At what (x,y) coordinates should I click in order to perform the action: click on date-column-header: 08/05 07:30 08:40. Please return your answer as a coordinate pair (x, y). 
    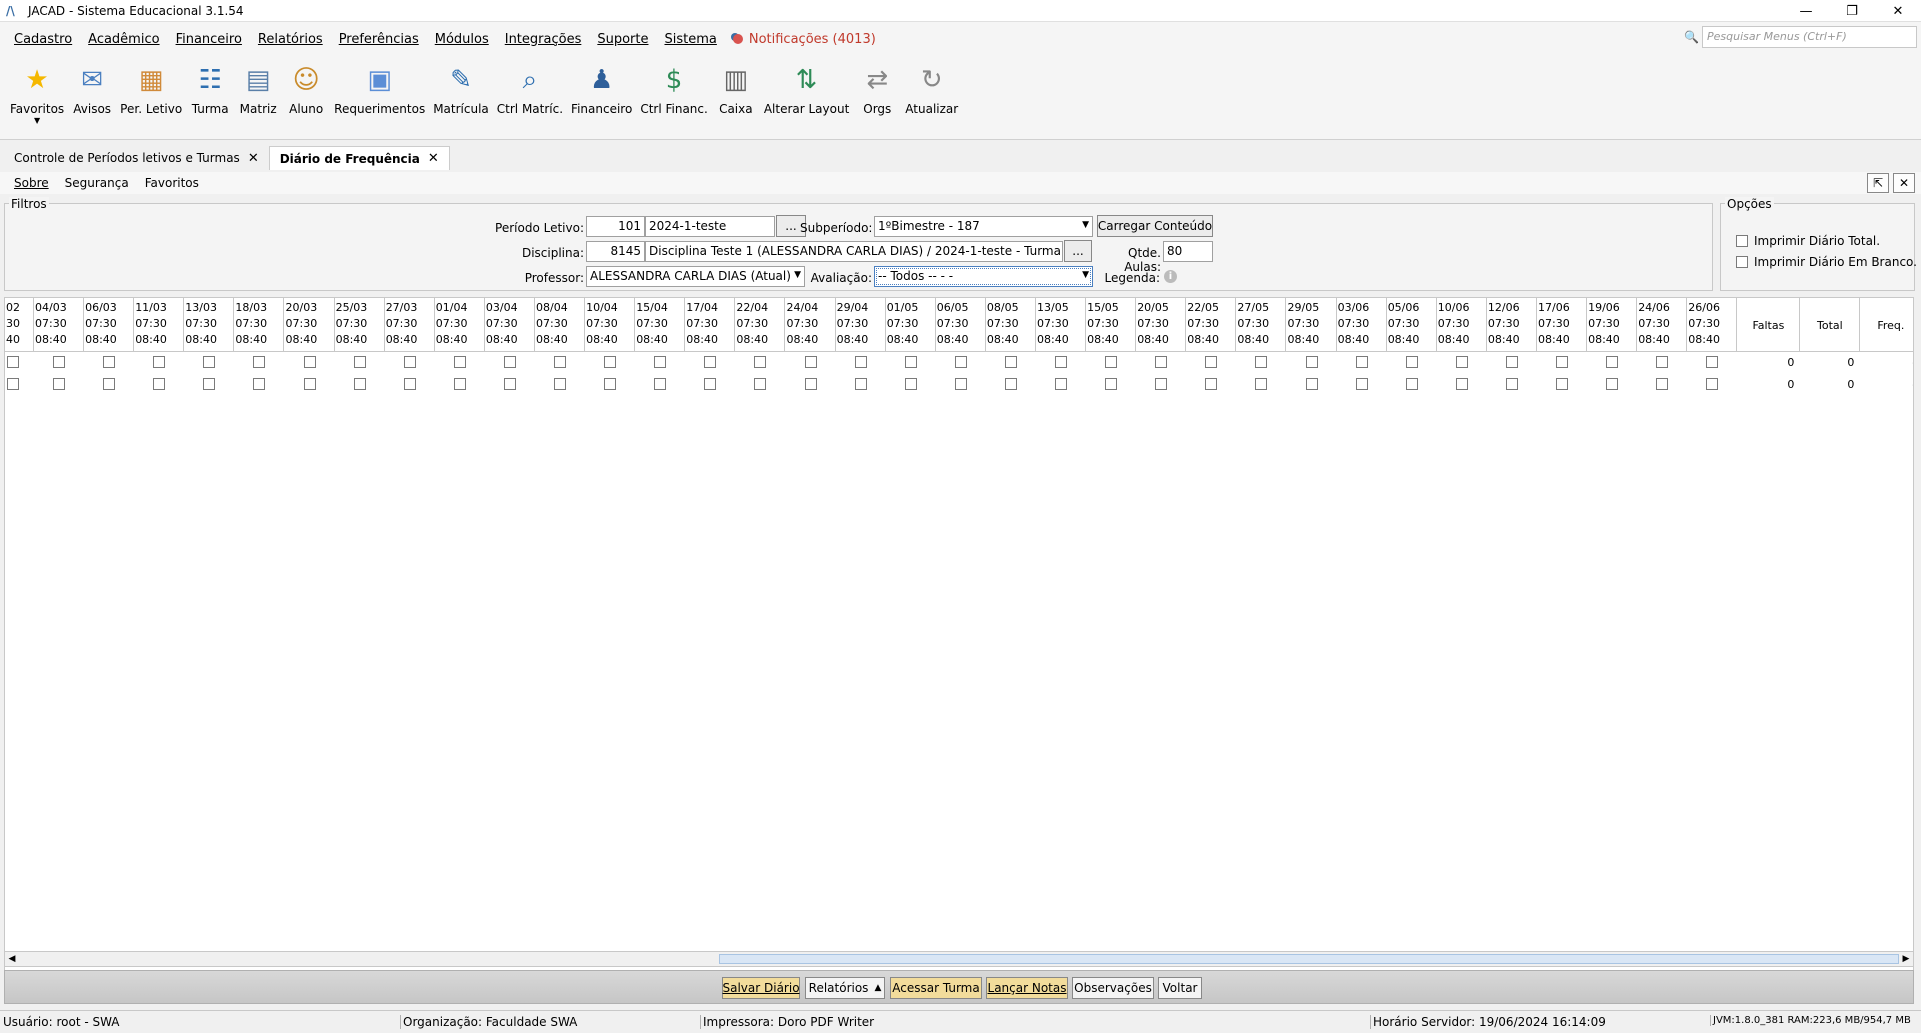
    Looking at the image, I should click on (1011, 325).